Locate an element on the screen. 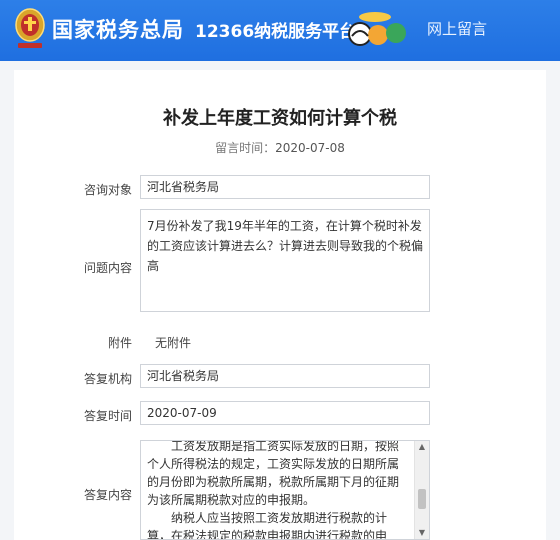  reply-scrollbar: ▲ ▼ is located at coordinates (421, 490).